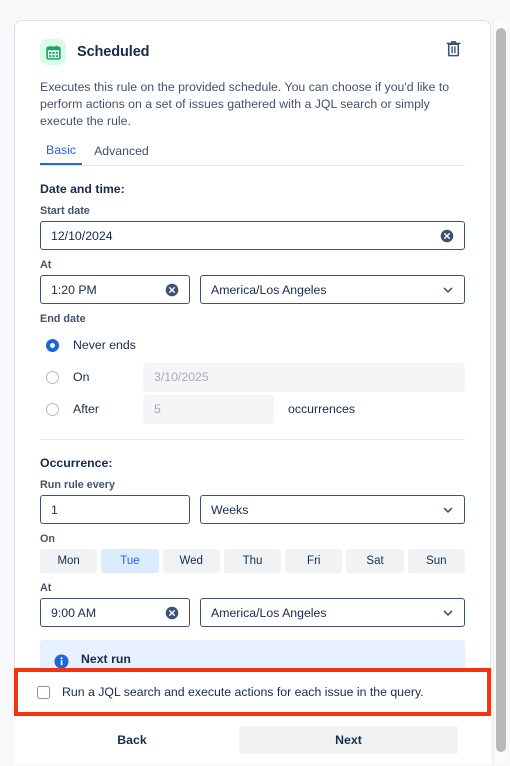 This screenshot has height=766, width=510. I want to click on tab-basic: Basic, so click(61, 153).